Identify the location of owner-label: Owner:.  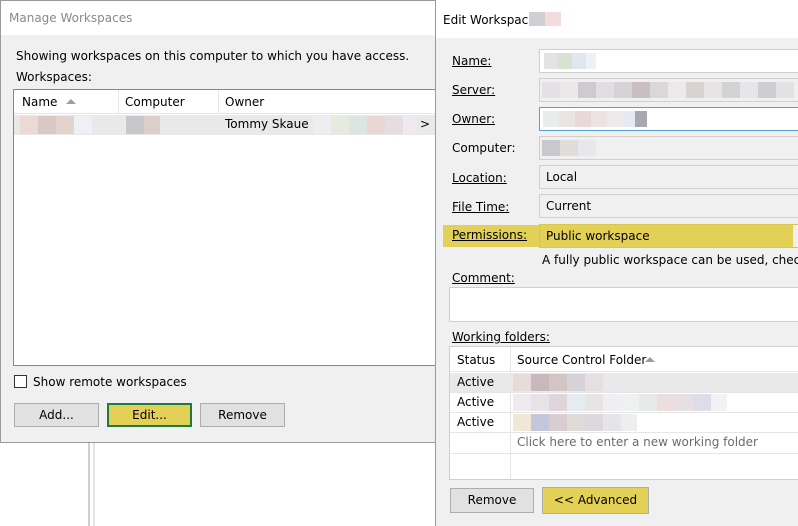
(474, 119).